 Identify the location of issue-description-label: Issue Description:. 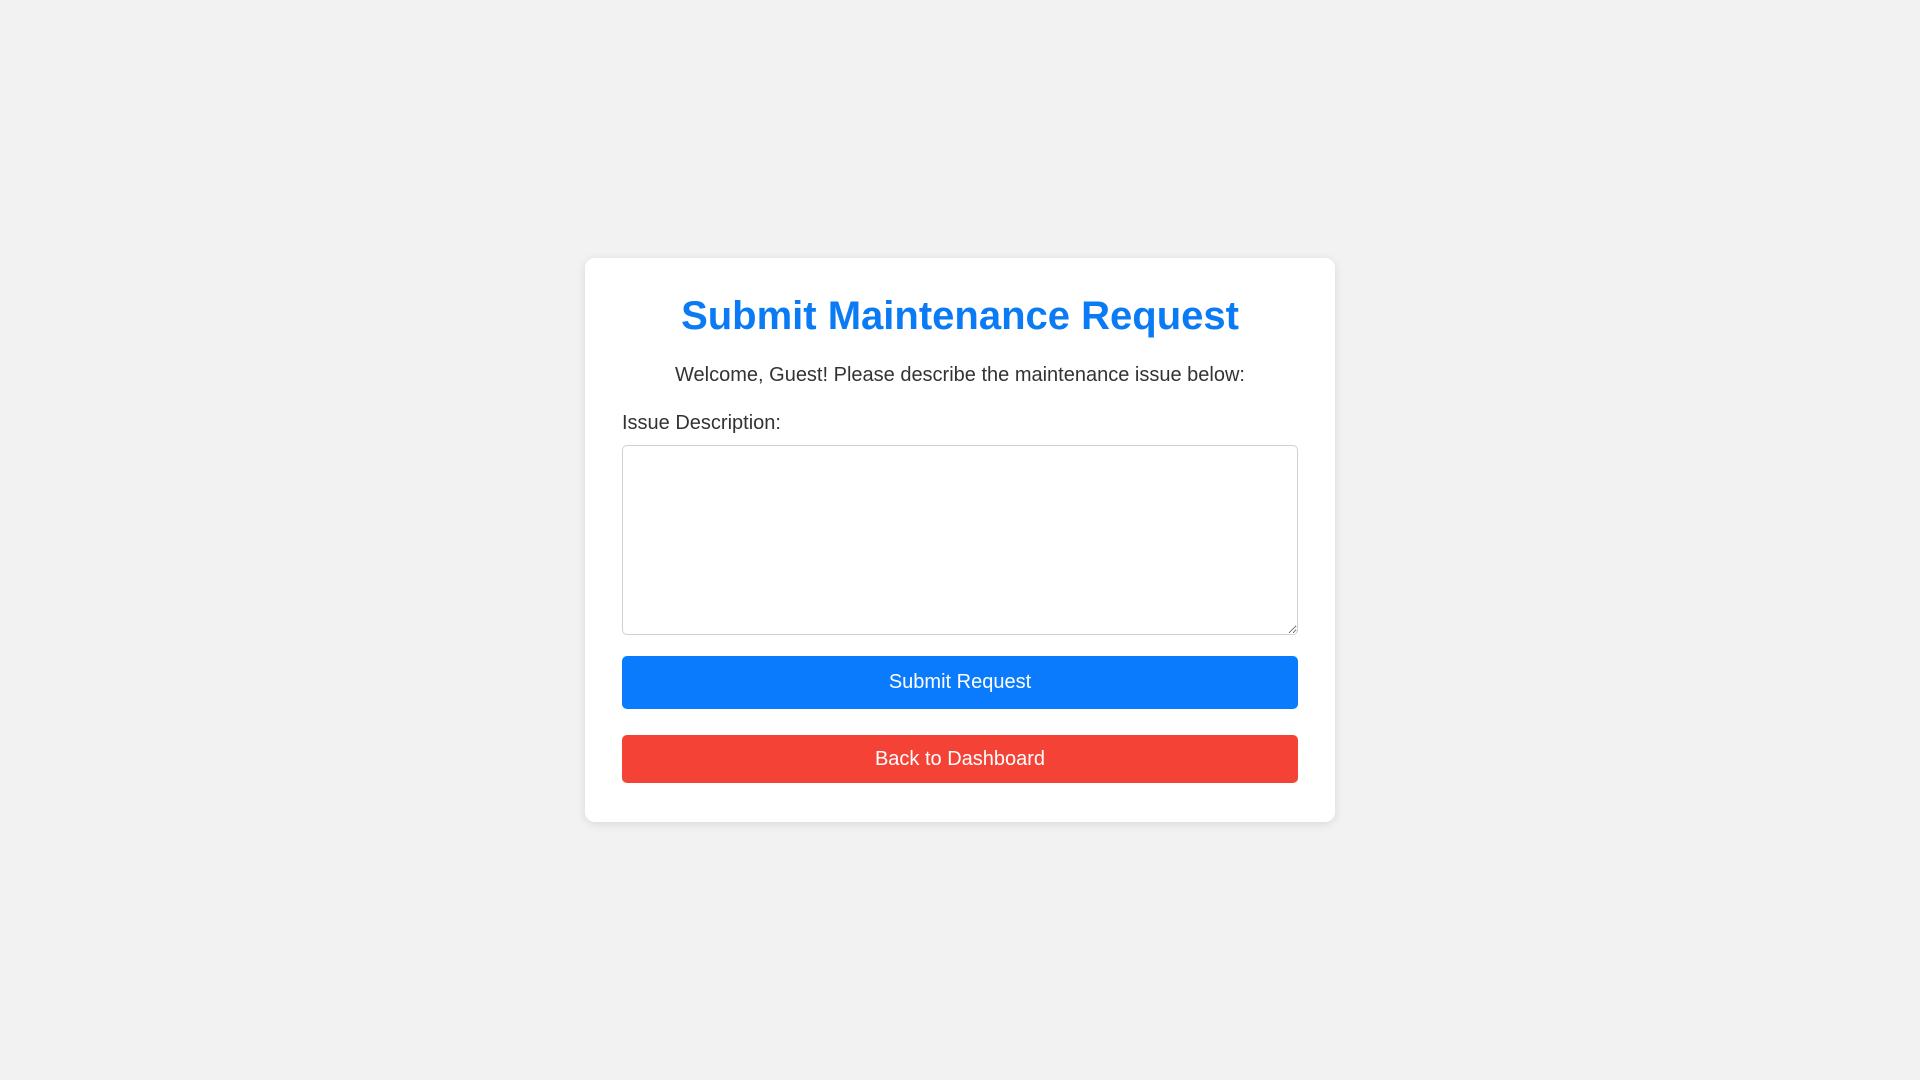
(701, 423).